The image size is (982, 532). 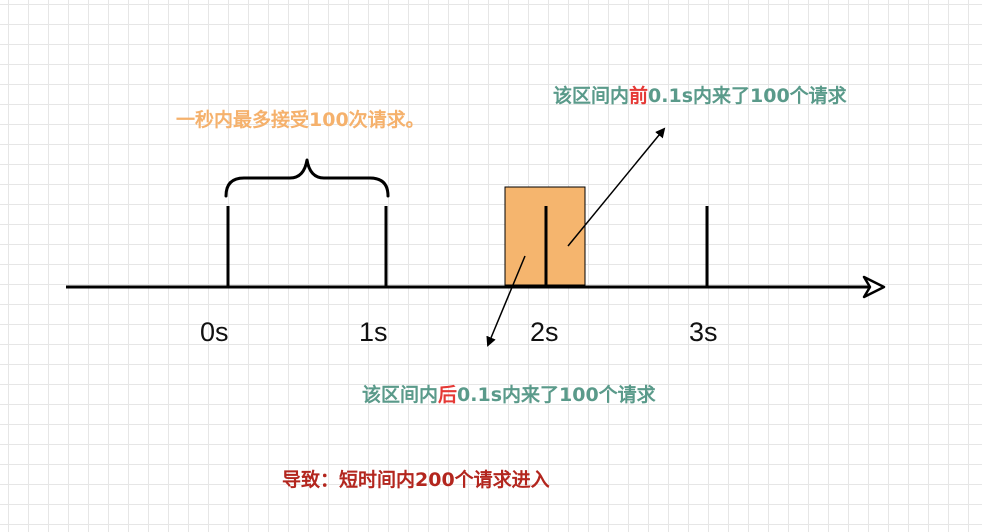 I want to click on top-note-prefix: 该区间内, so click(x=591, y=96).